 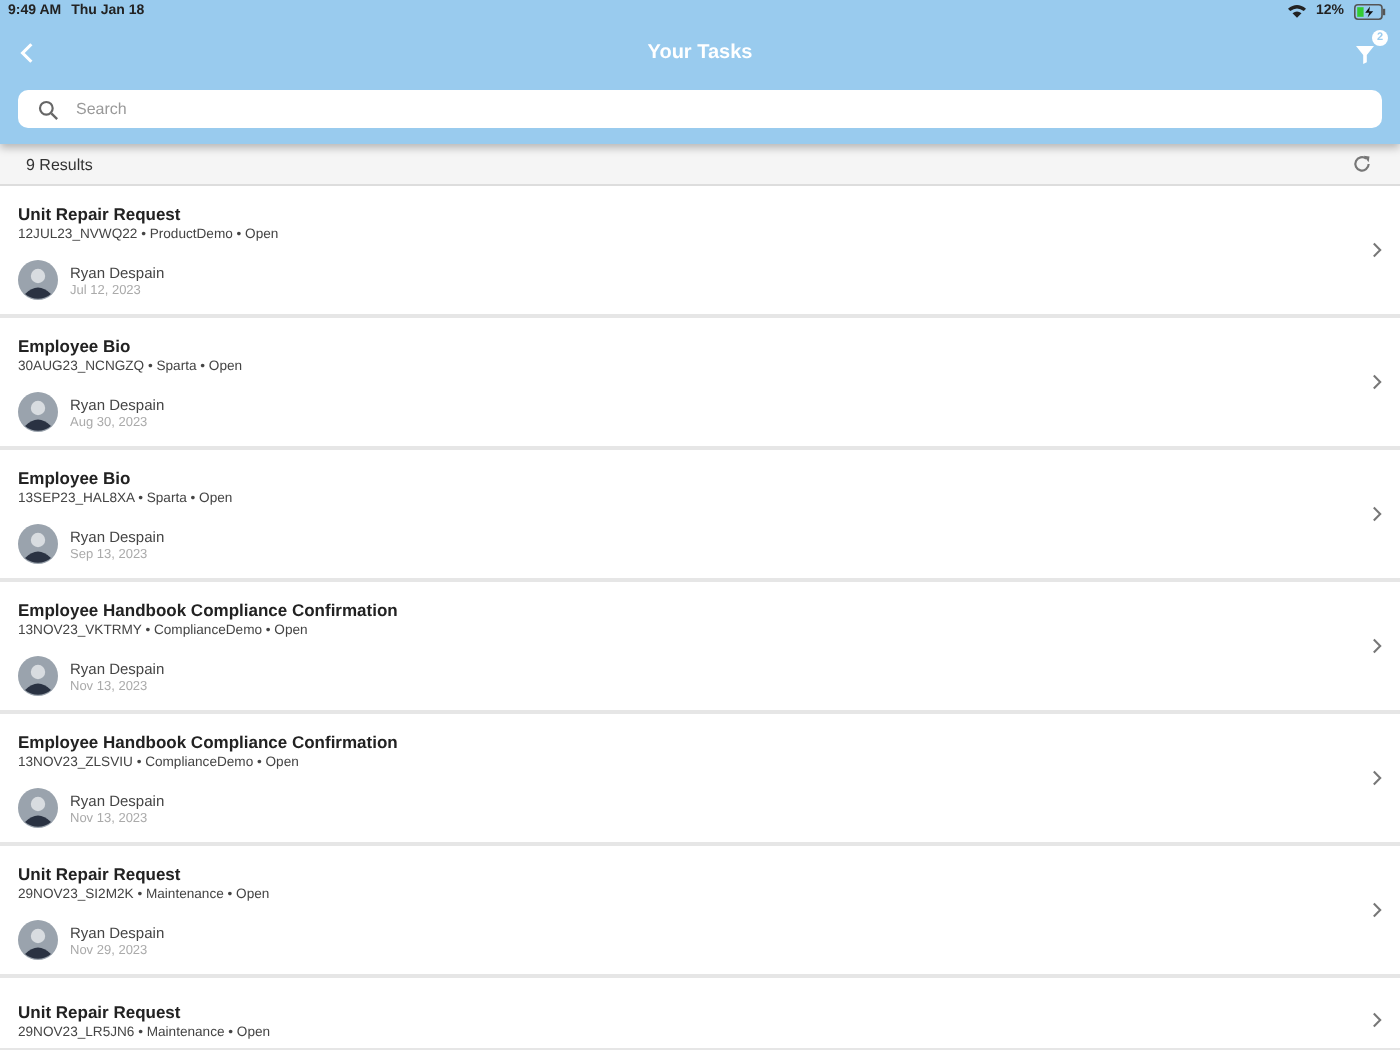 What do you see at coordinates (1296, 11) in the screenshot?
I see `wifi-icon` at bounding box center [1296, 11].